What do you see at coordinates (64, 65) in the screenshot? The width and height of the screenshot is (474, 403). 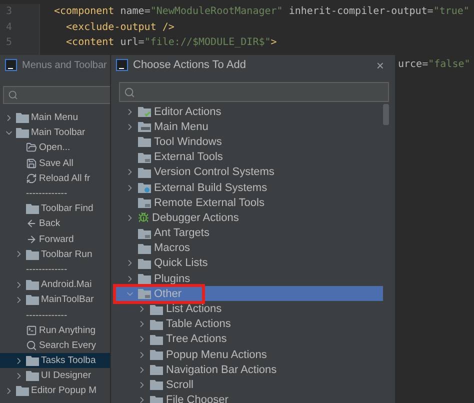 I see `window-title: Menus and Toolbar` at bounding box center [64, 65].